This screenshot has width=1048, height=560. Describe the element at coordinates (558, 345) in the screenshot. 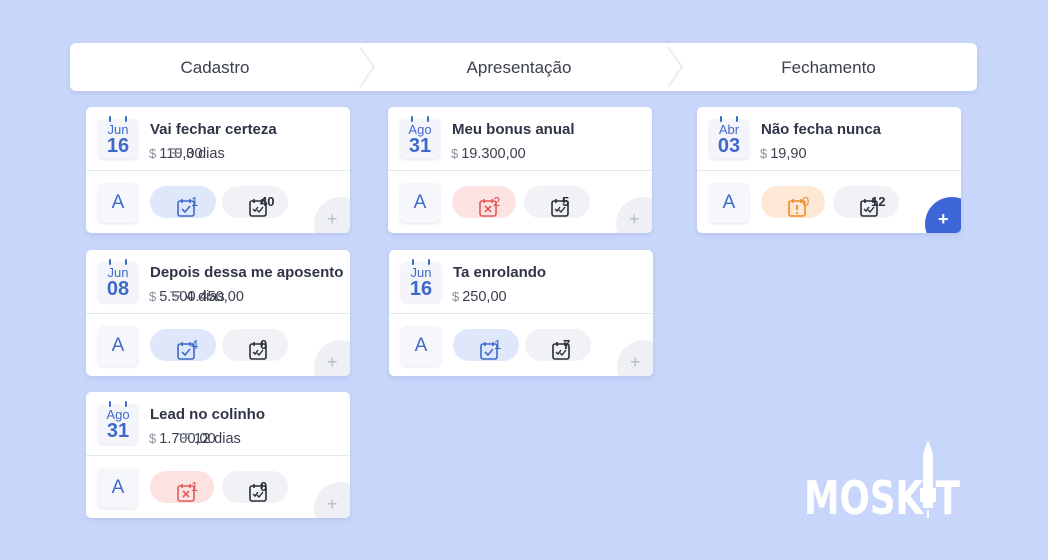

I see `tasks-done-badge: 7` at that location.